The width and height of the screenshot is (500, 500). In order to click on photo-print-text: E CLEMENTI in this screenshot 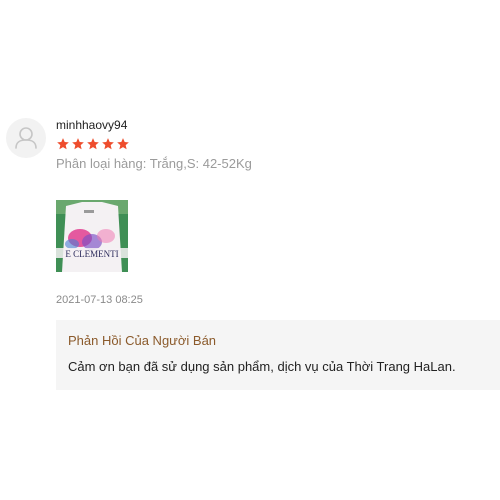, I will do `click(91, 254)`.